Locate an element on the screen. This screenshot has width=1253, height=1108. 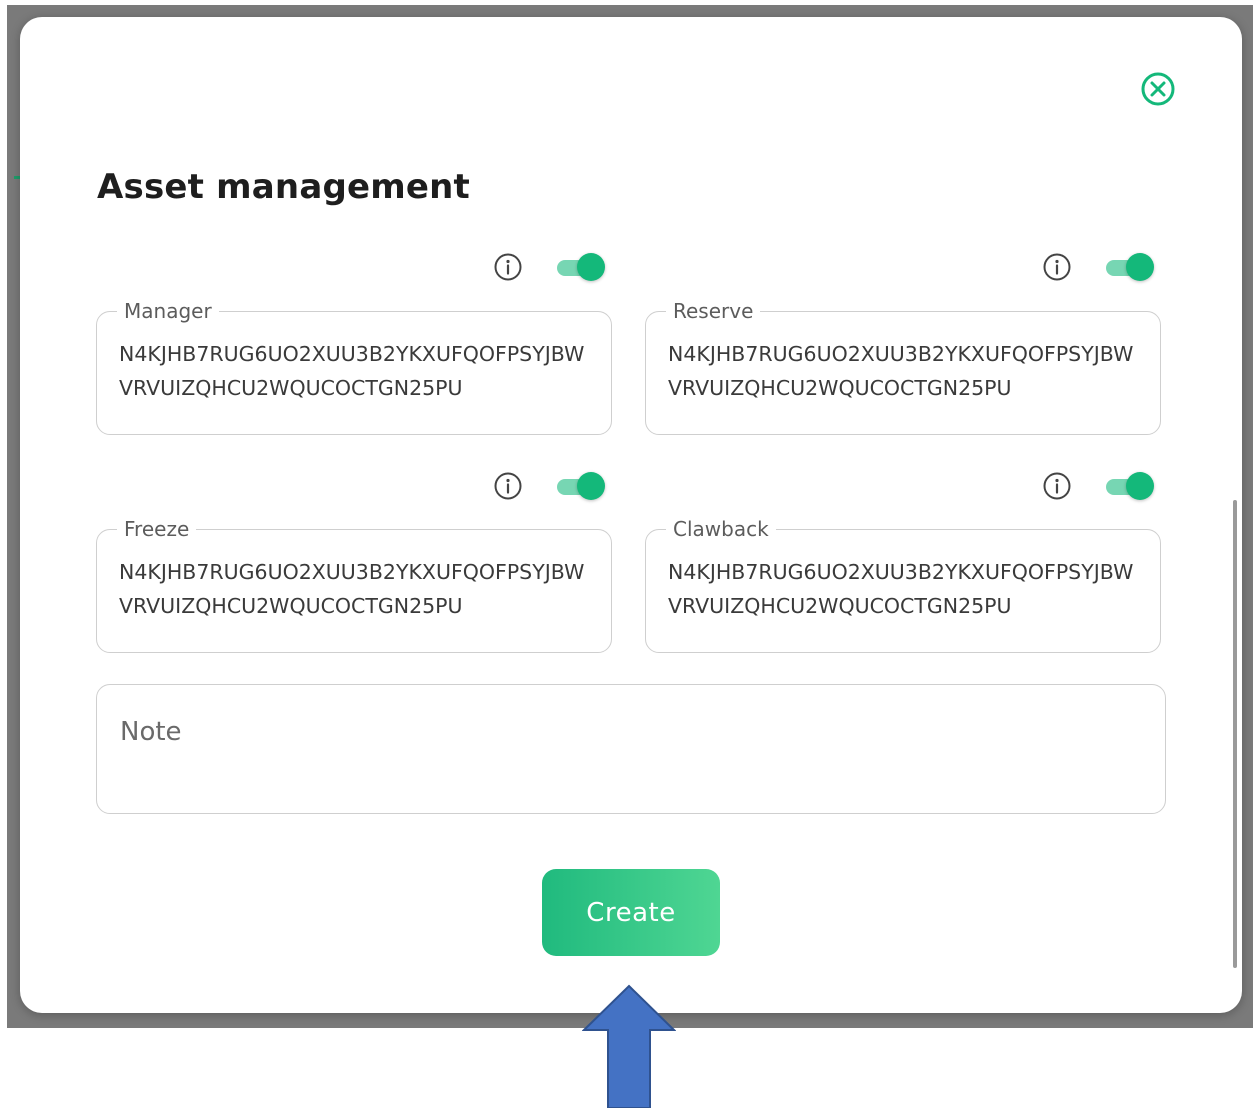
freeze-toggle is located at coordinates (582, 486).